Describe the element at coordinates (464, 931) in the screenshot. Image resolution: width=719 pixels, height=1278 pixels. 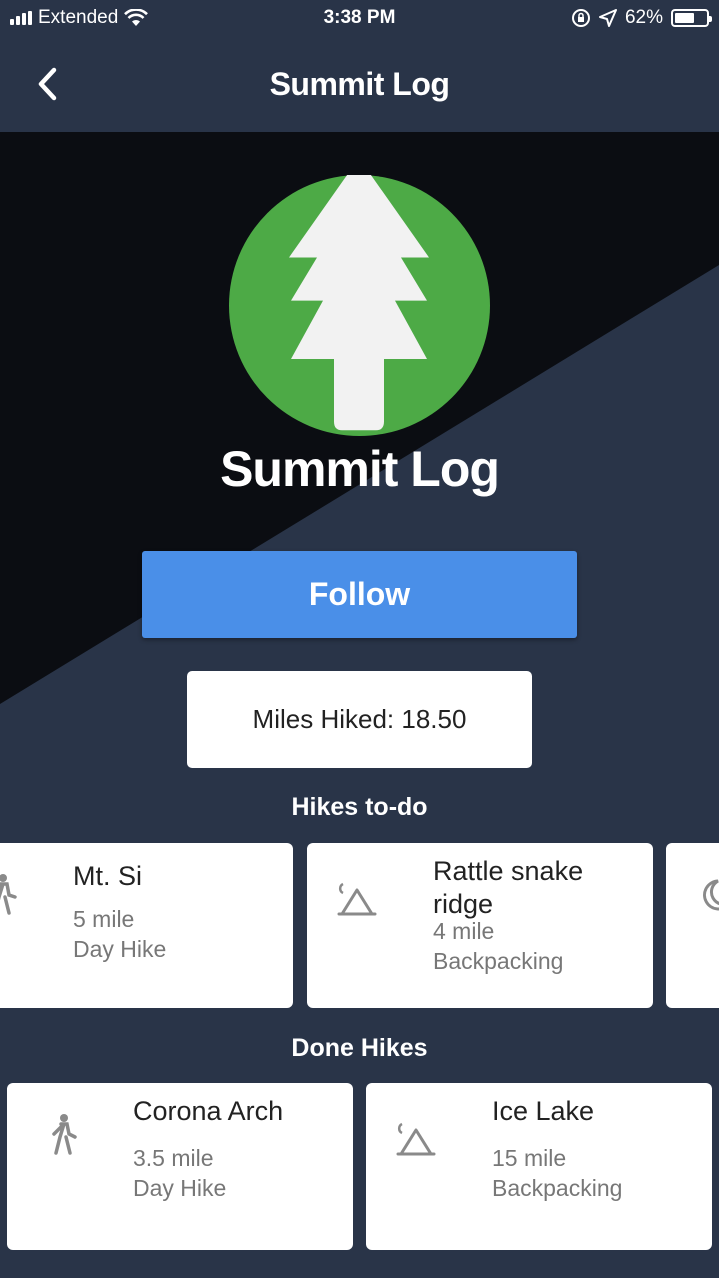
I see `hike-distance: 4 mile` at that location.